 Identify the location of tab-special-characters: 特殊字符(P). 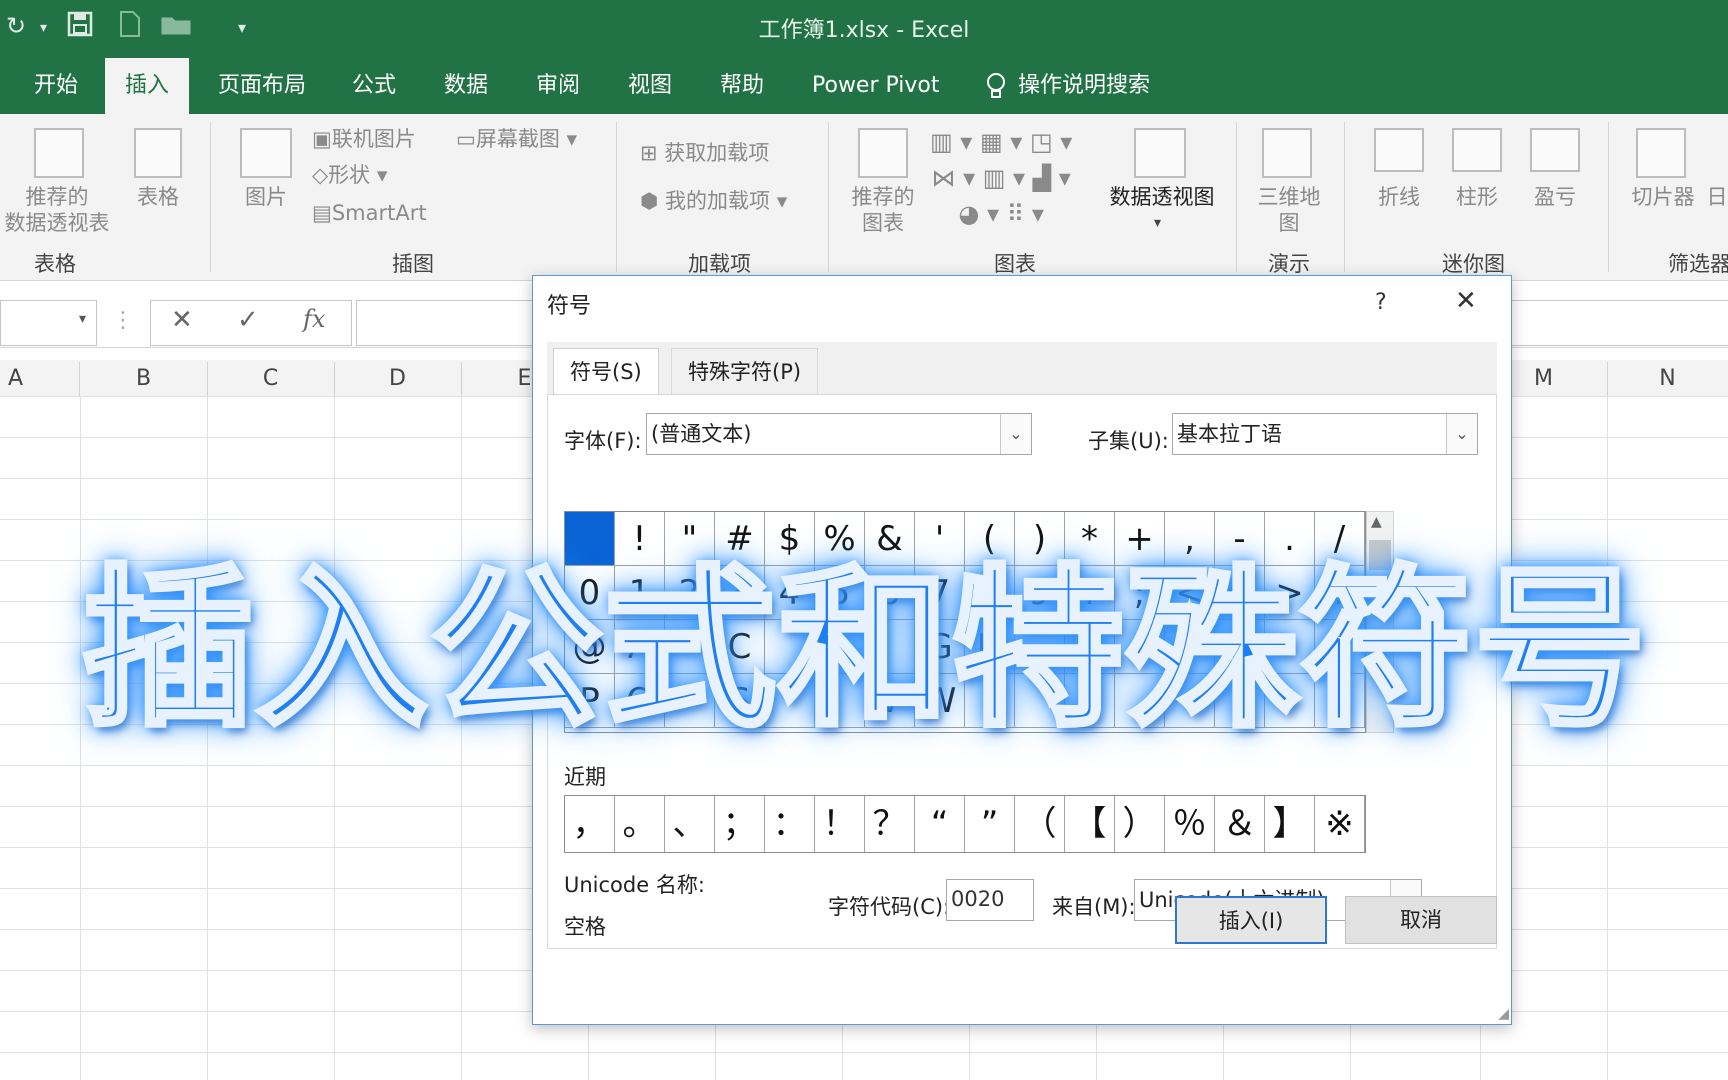
(745, 371).